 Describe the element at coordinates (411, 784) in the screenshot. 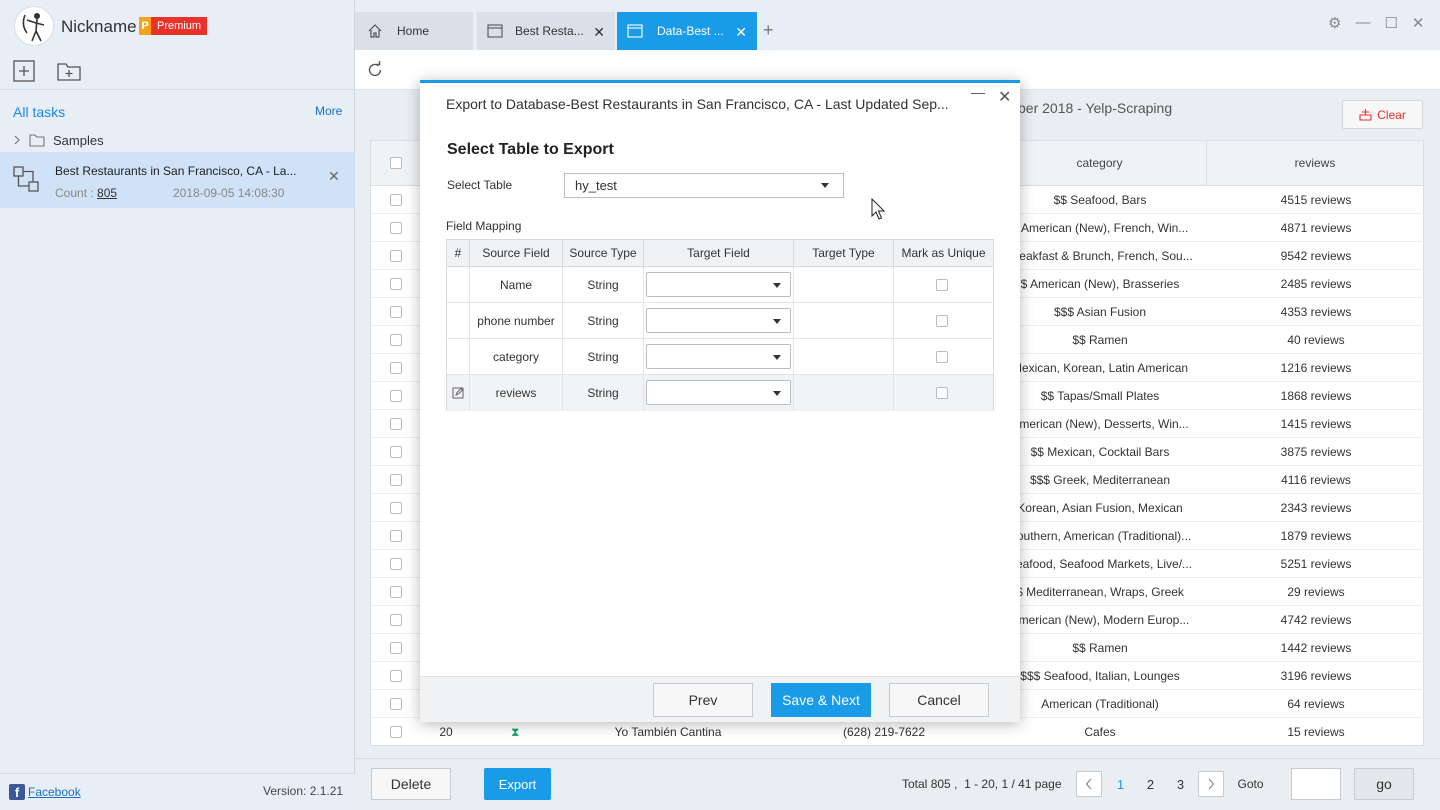

I see `delete-button: Delete` at that location.